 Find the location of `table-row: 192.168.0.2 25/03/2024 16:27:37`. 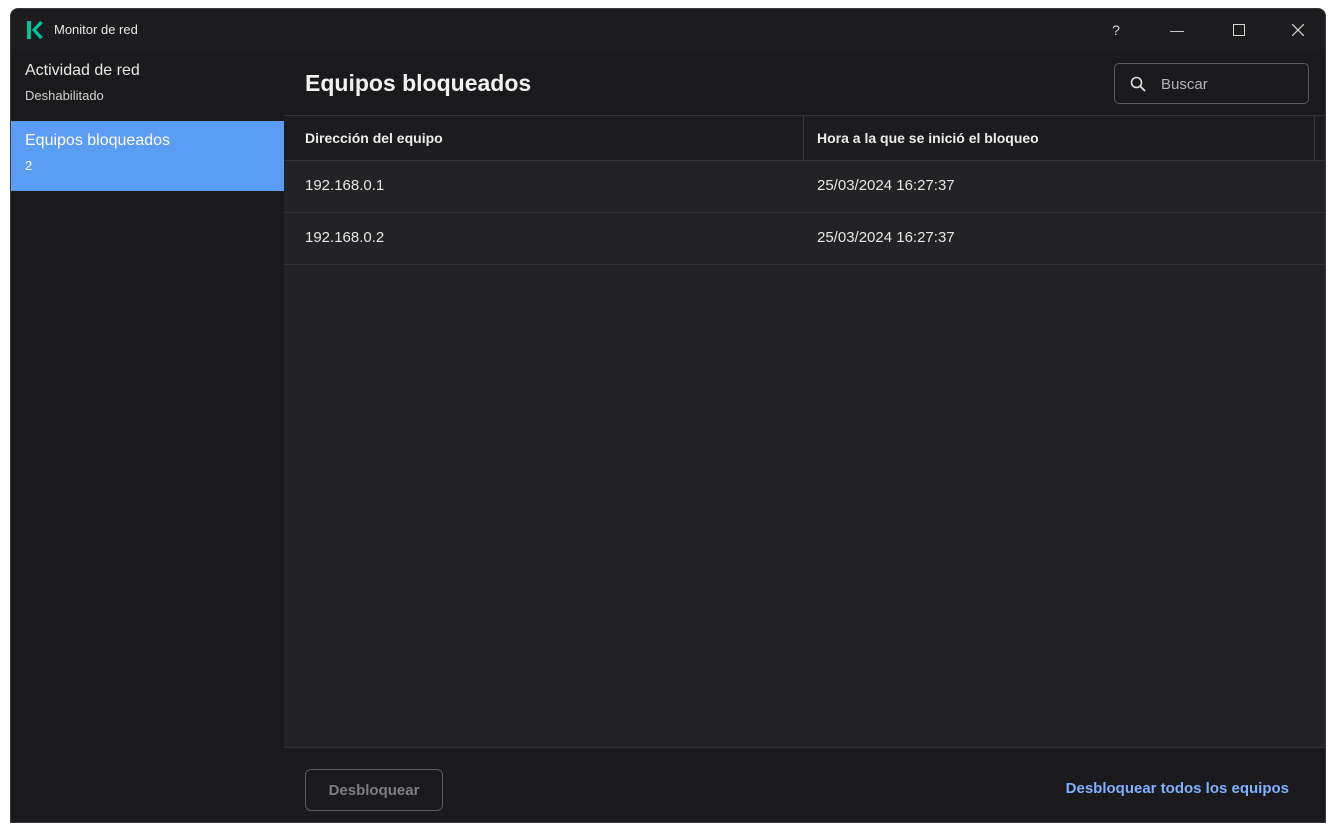

table-row: 192.168.0.2 25/03/2024 16:27:37 is located at coordinates (804, 239).